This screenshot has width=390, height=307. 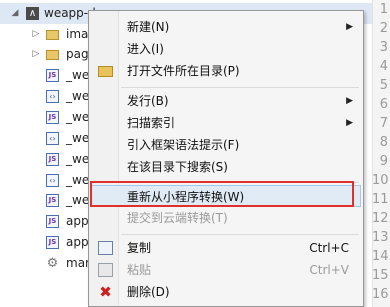 What do you see at coordinates (226, 49) in the screenshot?
I see `menu-item-enter: 进入(I)` at bounding box center [226, 49].